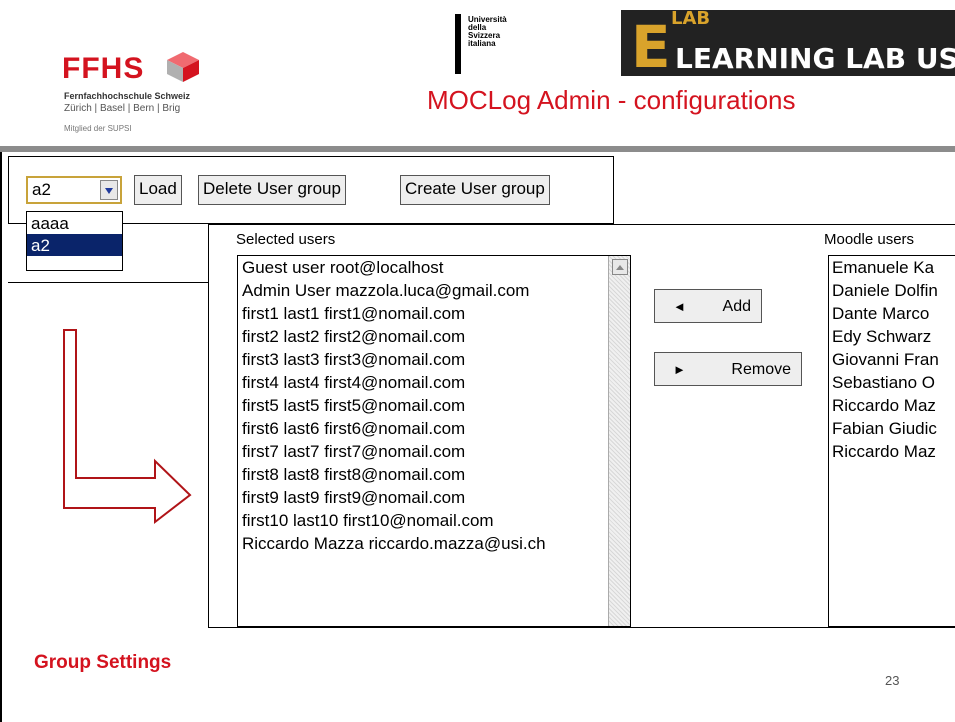  Describe the element at coordinates (611, 100) in the screenshot. I see `page-title: MOCLog Admin - configurations` at that location.